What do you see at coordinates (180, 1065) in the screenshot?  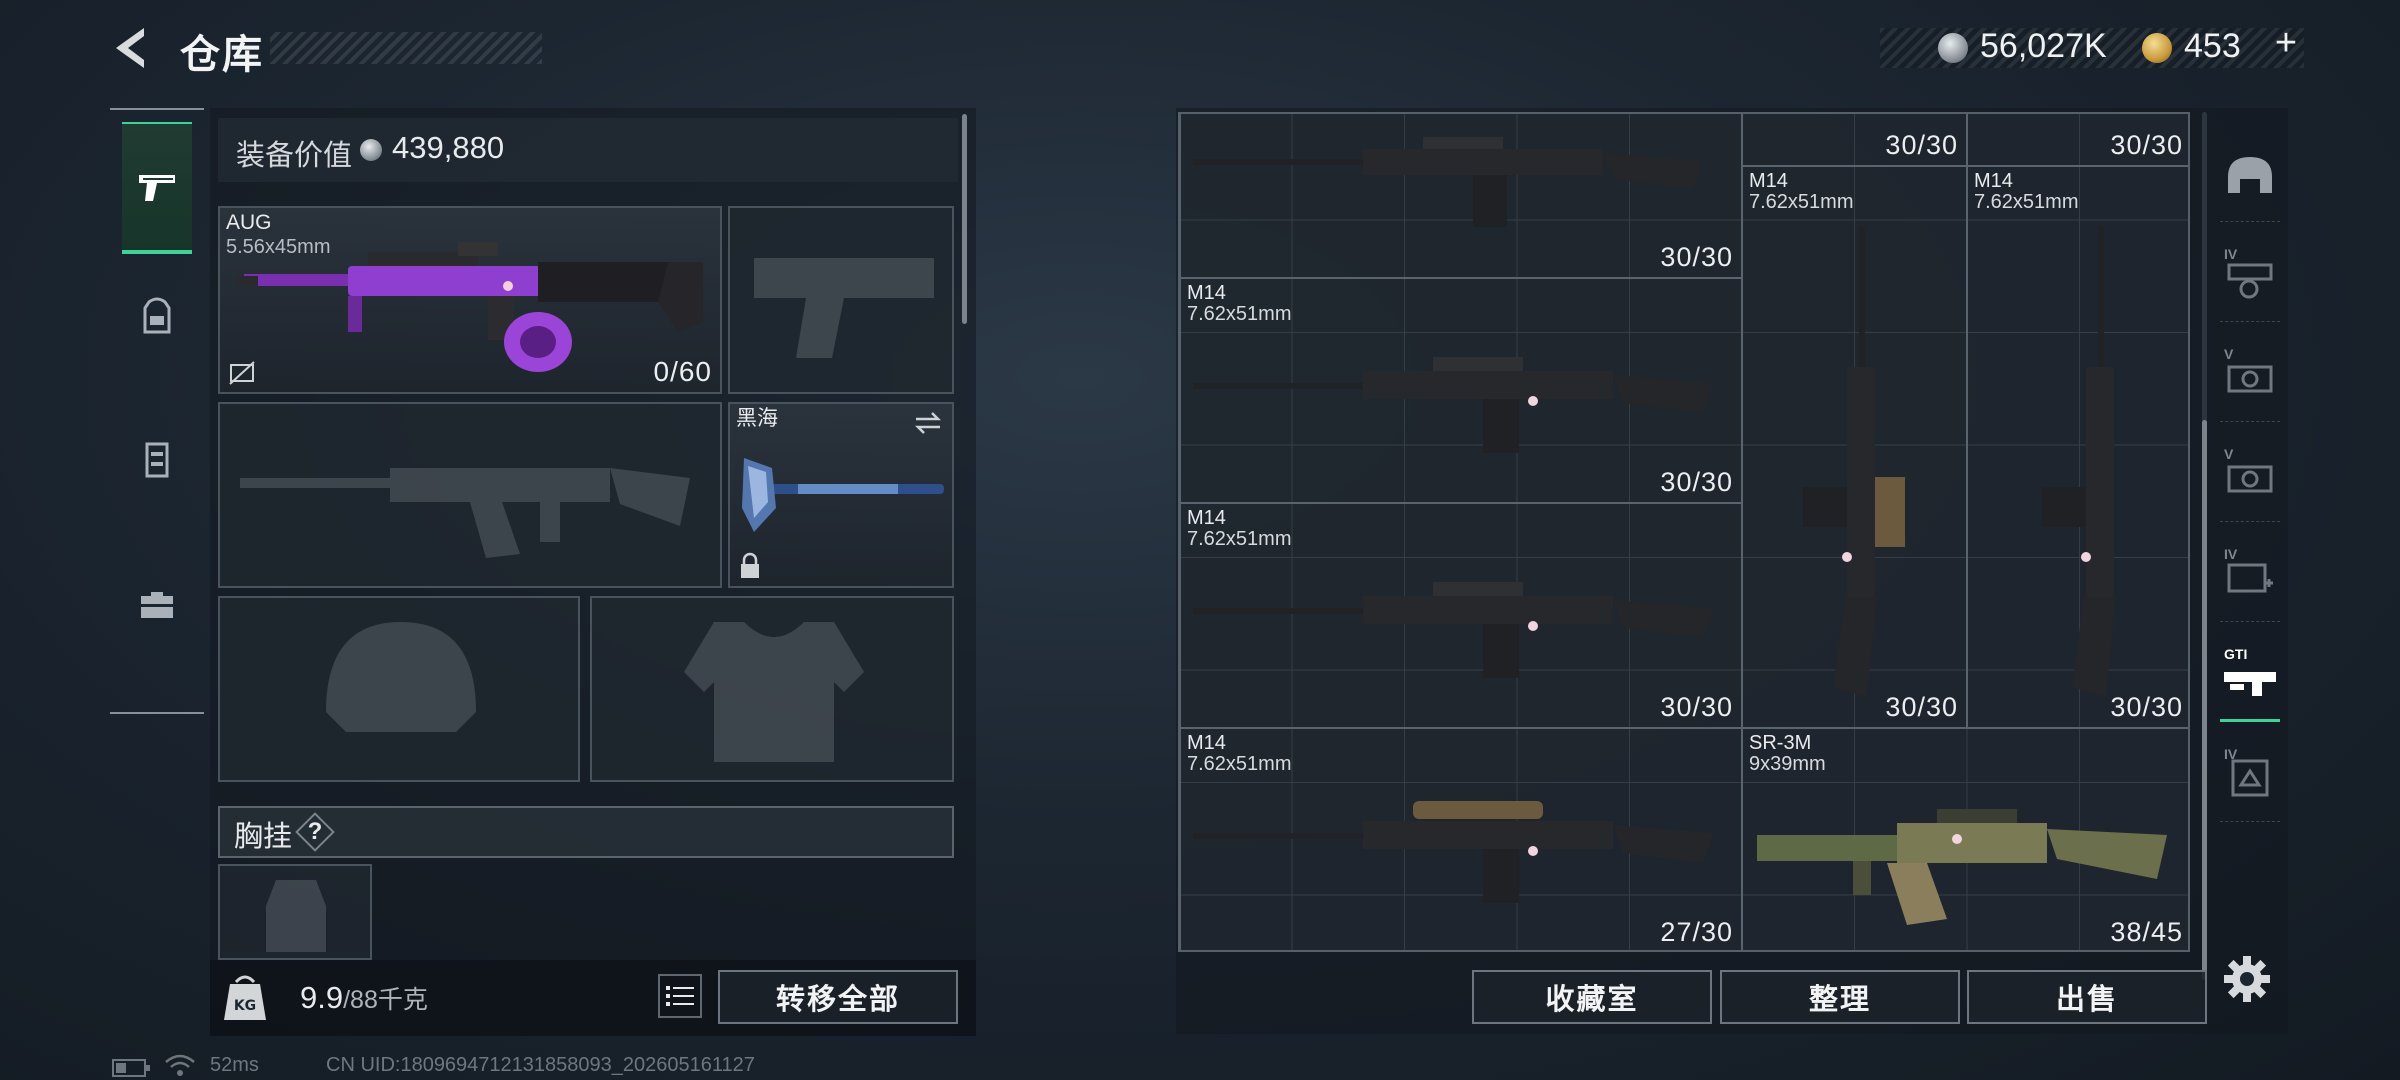 I see `wifi-icon` at bounding box center [180, 1065].